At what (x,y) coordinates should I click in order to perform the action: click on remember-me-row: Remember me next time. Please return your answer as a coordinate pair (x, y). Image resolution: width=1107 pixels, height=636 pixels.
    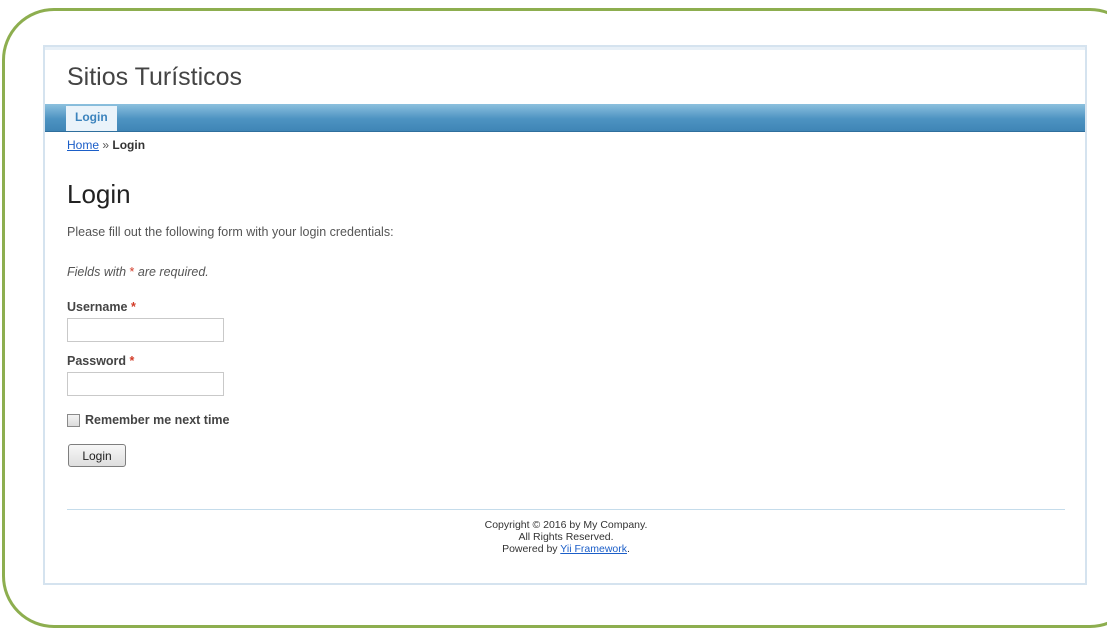
    Looking at the image, I should click on (148, 420).